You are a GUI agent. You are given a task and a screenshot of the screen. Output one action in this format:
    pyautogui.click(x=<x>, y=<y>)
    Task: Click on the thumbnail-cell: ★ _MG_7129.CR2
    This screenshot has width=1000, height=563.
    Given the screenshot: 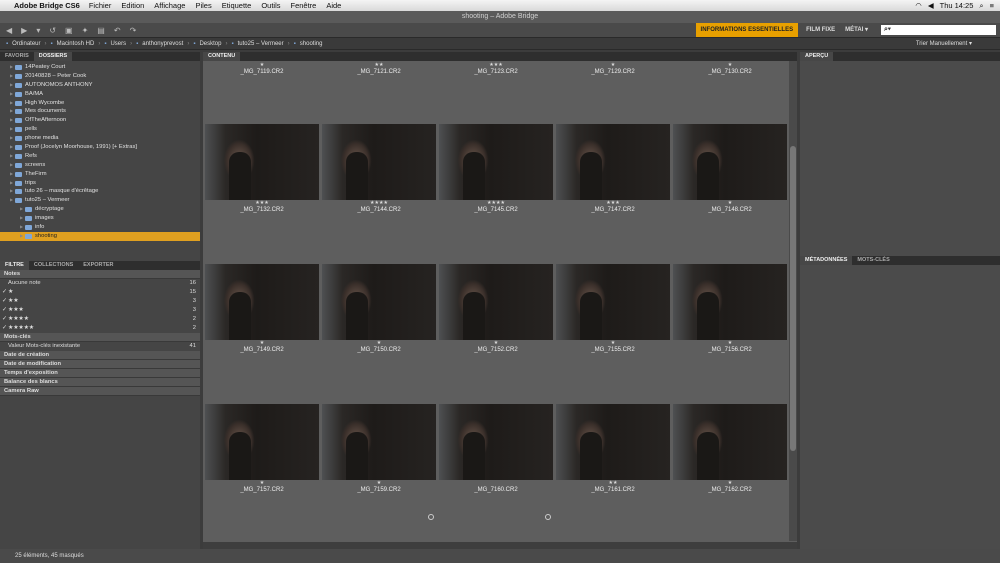 What is the action you would take?
    pyautogui.click(x=613, y=69)
    